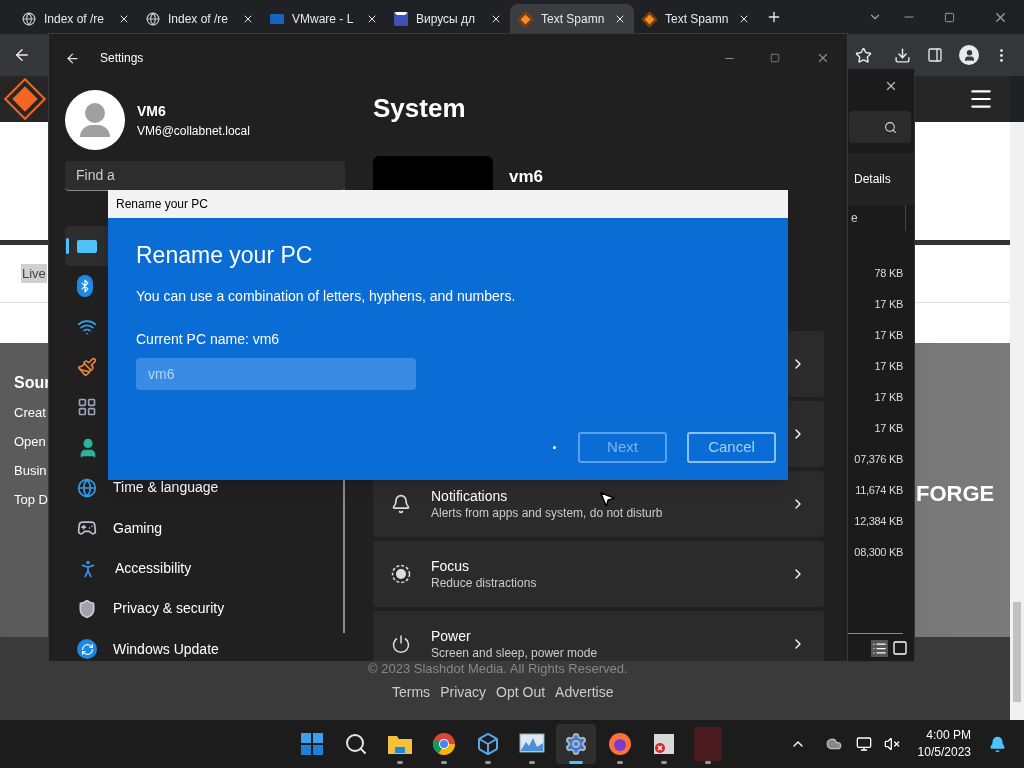  I want to click on file-size: 12,384 KB, so click(878, 521).